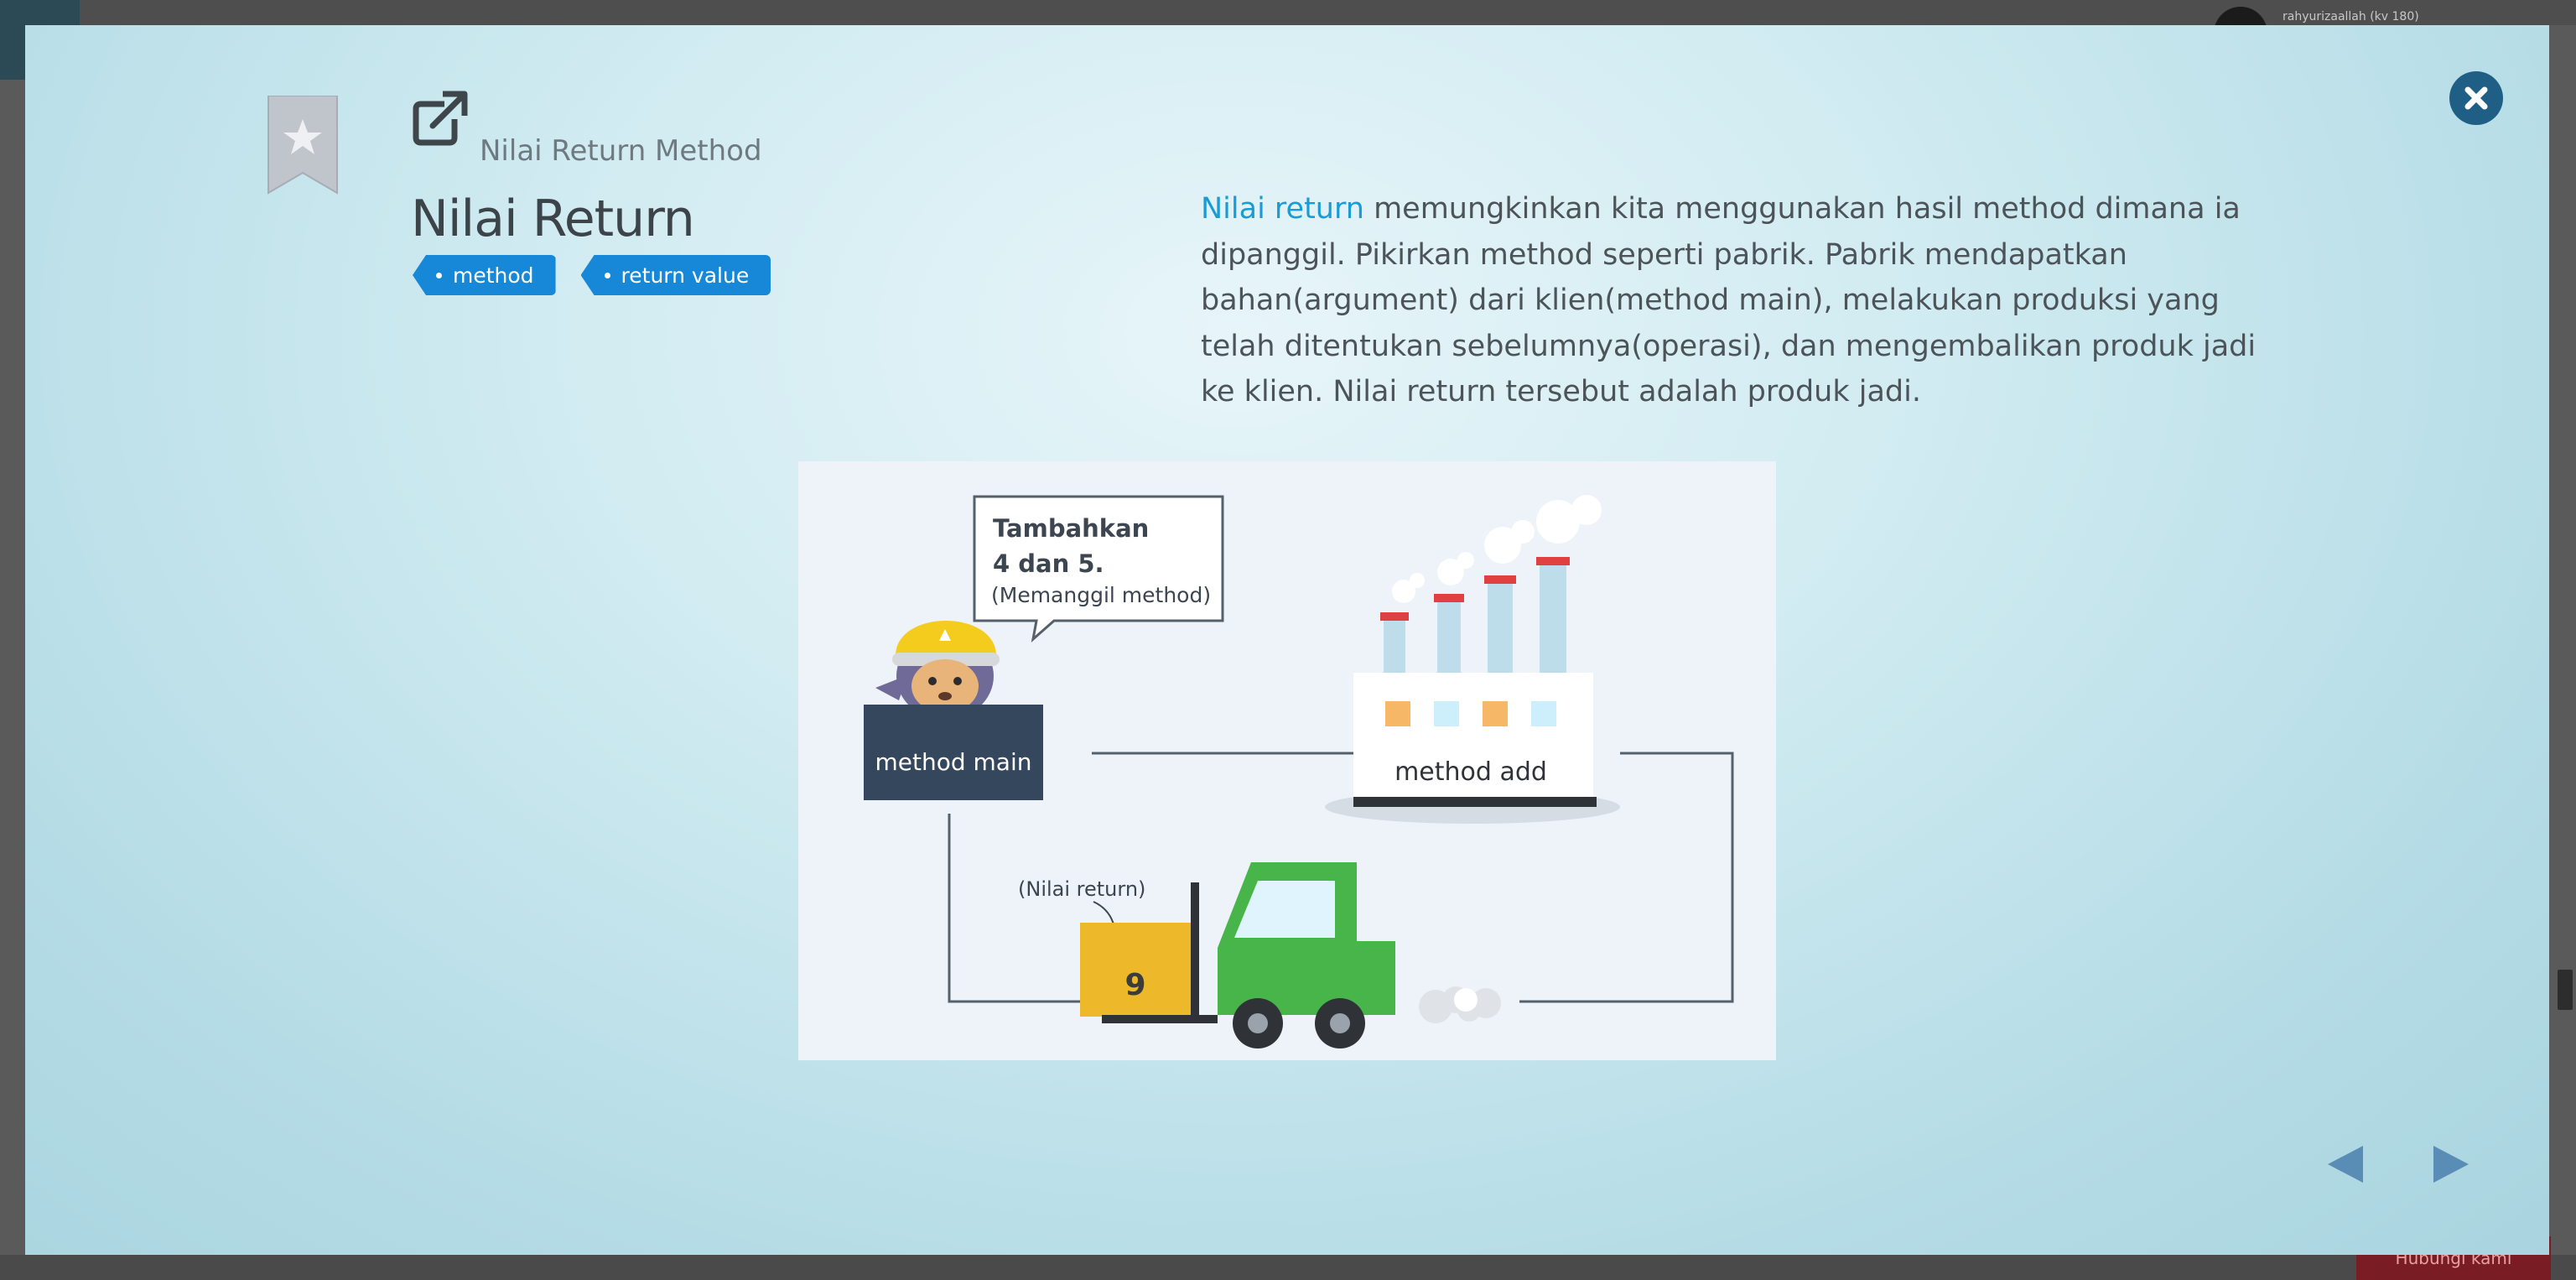 Image resolution: width=2576 pixels, height=1280 pixels. What do you see at coordinates (553, 219) in the screenshot?
I see `page-title: Nilai Return` at bounding box center [553, 219].